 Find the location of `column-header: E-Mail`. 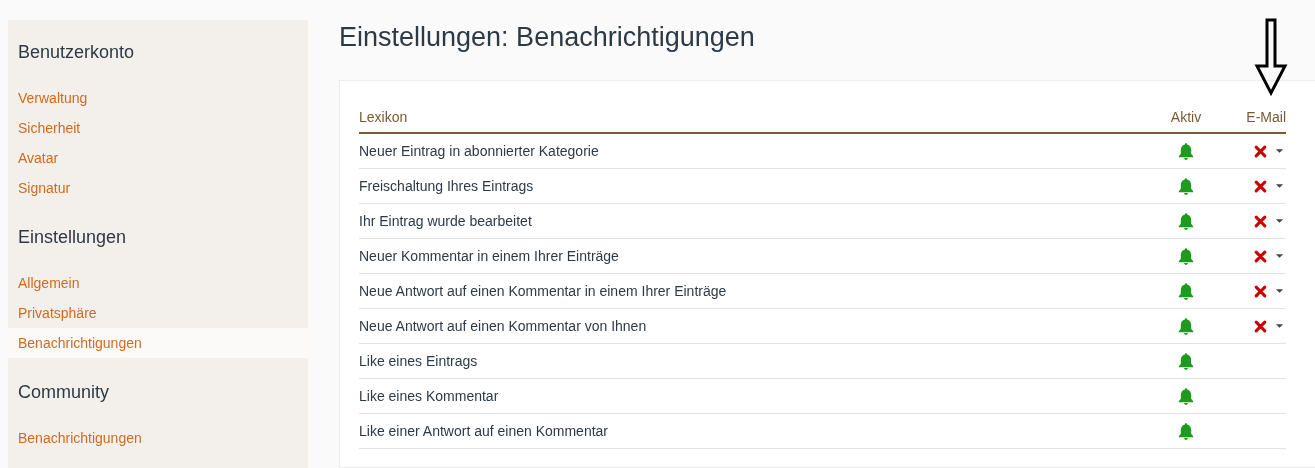

column-header: E-Mail is located at coordinates (1266, 116).